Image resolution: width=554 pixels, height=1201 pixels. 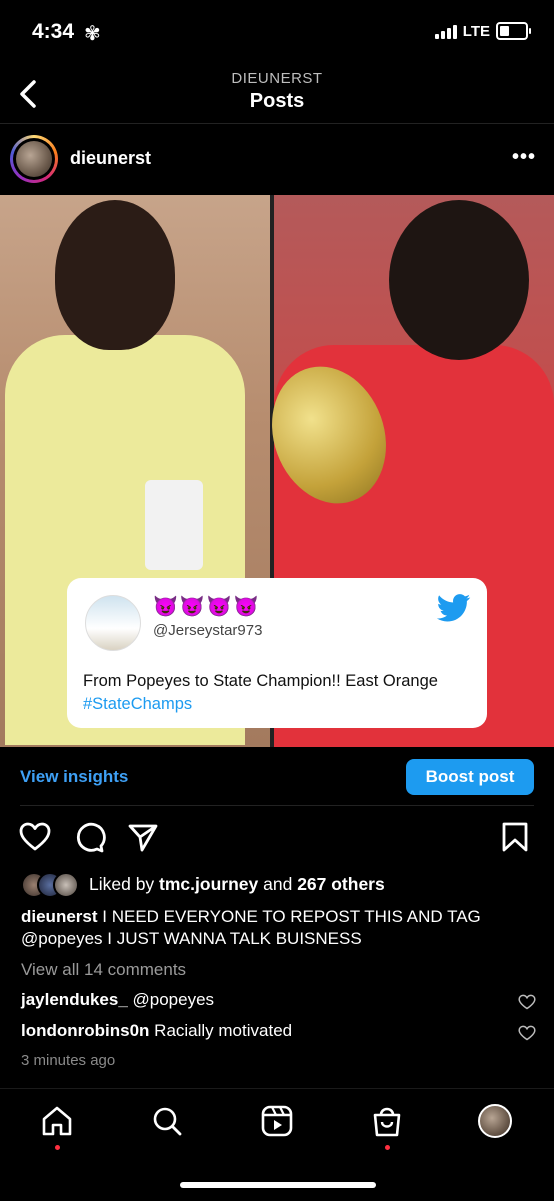 What do you see at coordinates (277, 78) in the screenshot?
I see `header-subtitle: DIEUNERST` at bounding box center [277, 78].